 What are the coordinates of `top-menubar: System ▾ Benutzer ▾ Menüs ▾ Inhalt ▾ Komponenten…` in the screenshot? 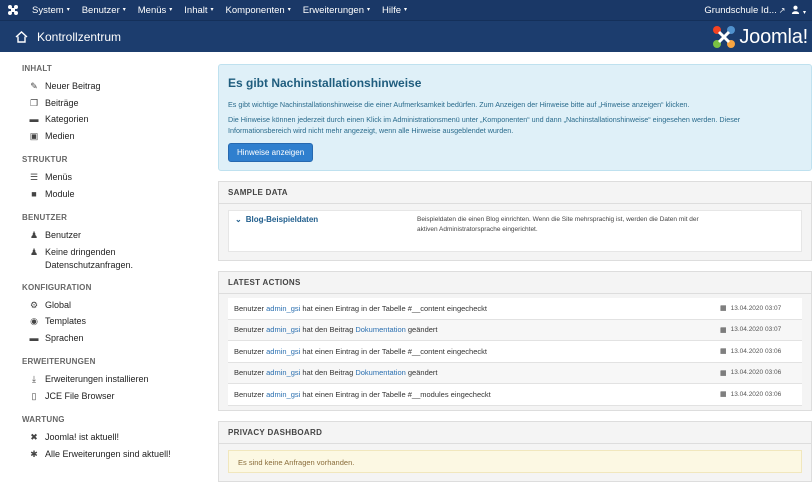 It's located at (406, 10).